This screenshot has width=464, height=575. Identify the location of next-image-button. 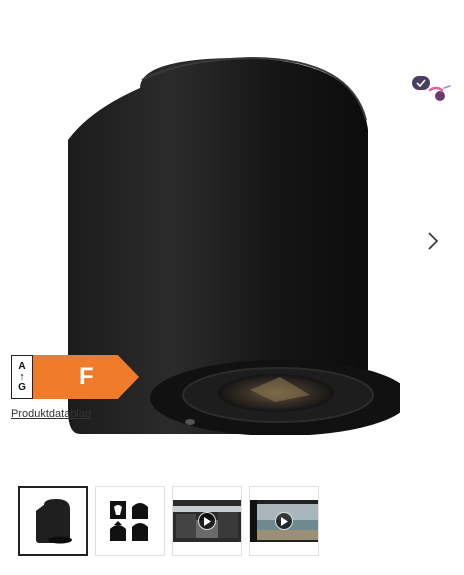
(433, 241).